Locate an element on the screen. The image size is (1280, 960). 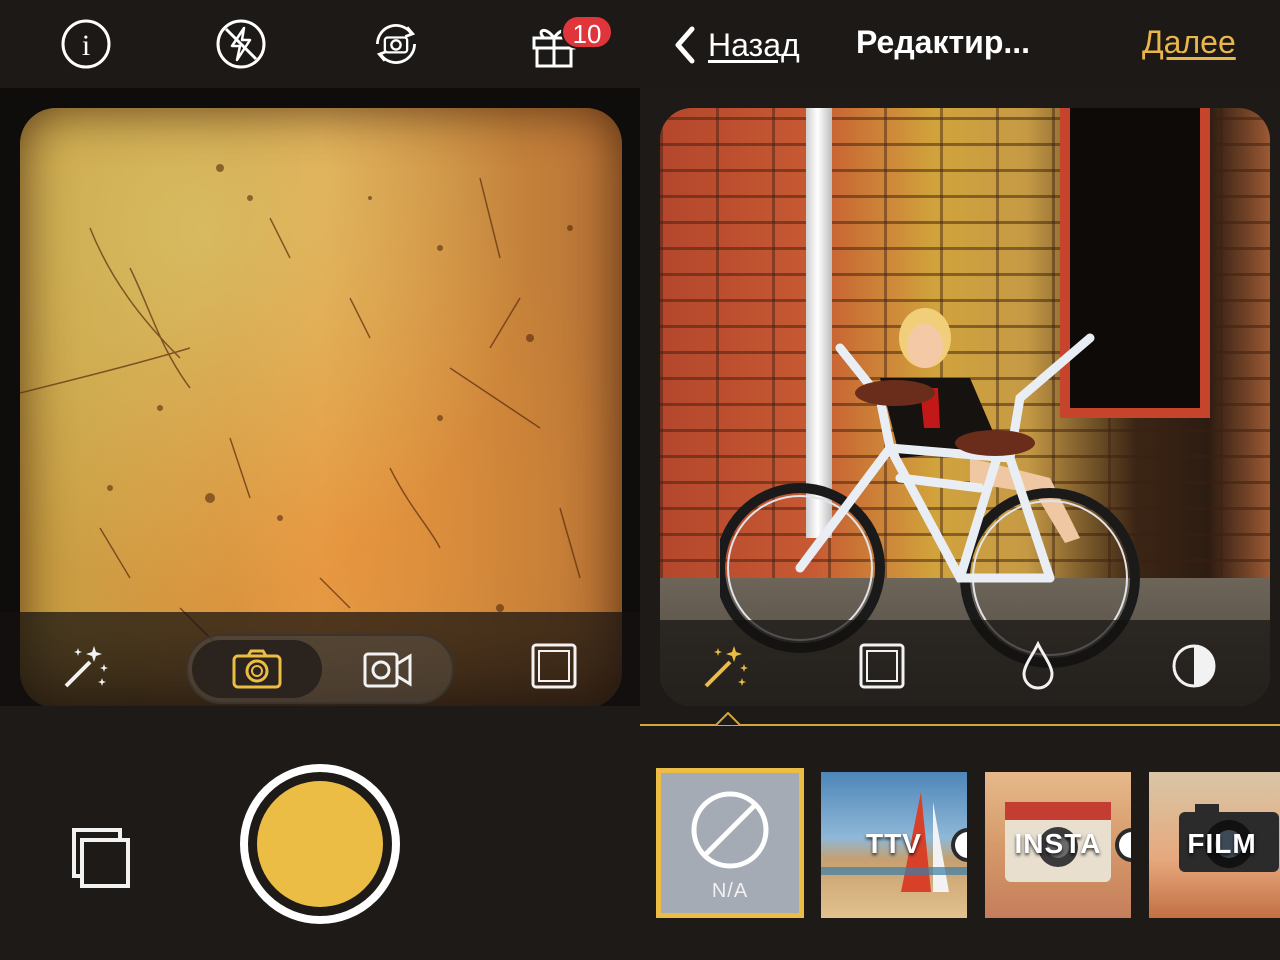
filter-insta: INSTA is located at coordinates (1058, 845).